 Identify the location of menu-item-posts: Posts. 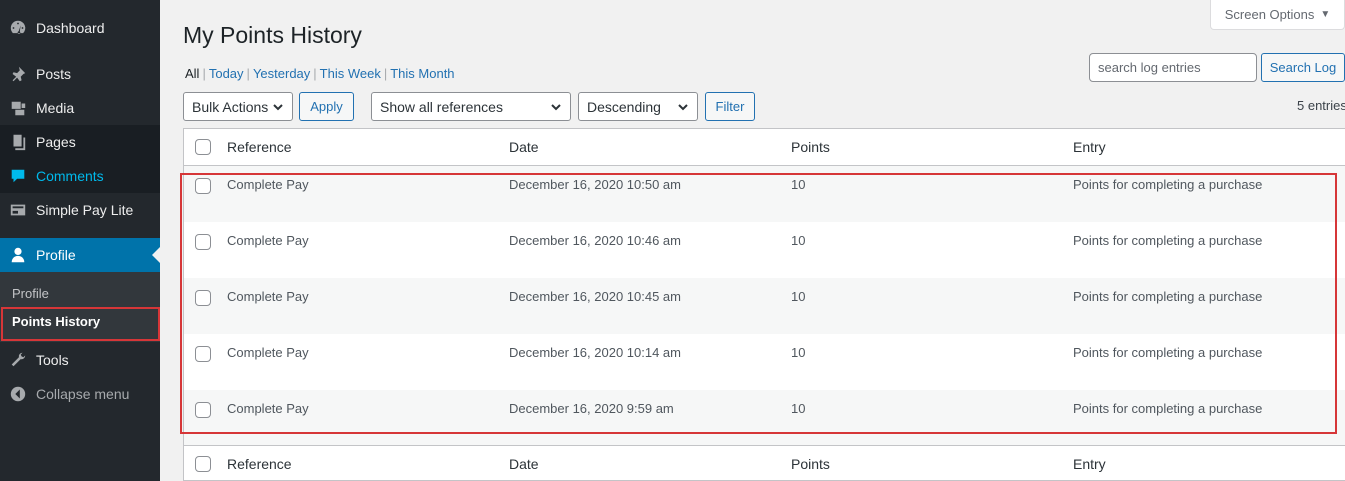
(80, 74).